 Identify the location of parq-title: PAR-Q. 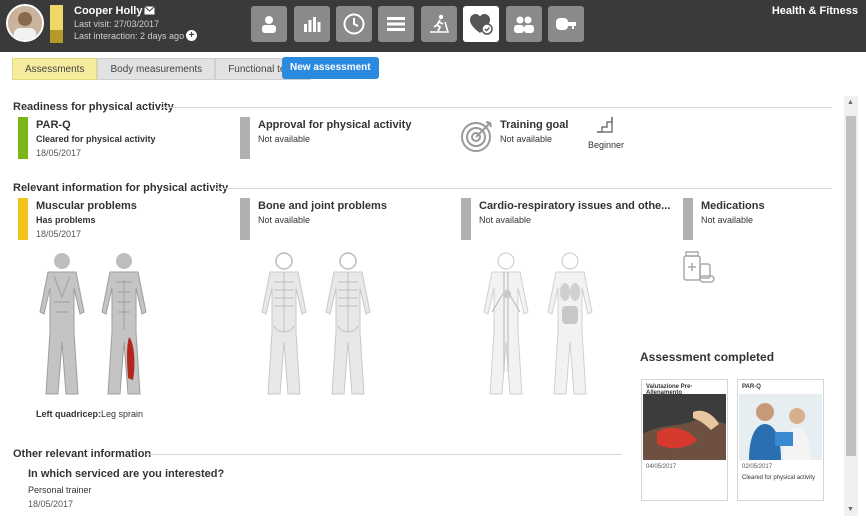
(53, 125).